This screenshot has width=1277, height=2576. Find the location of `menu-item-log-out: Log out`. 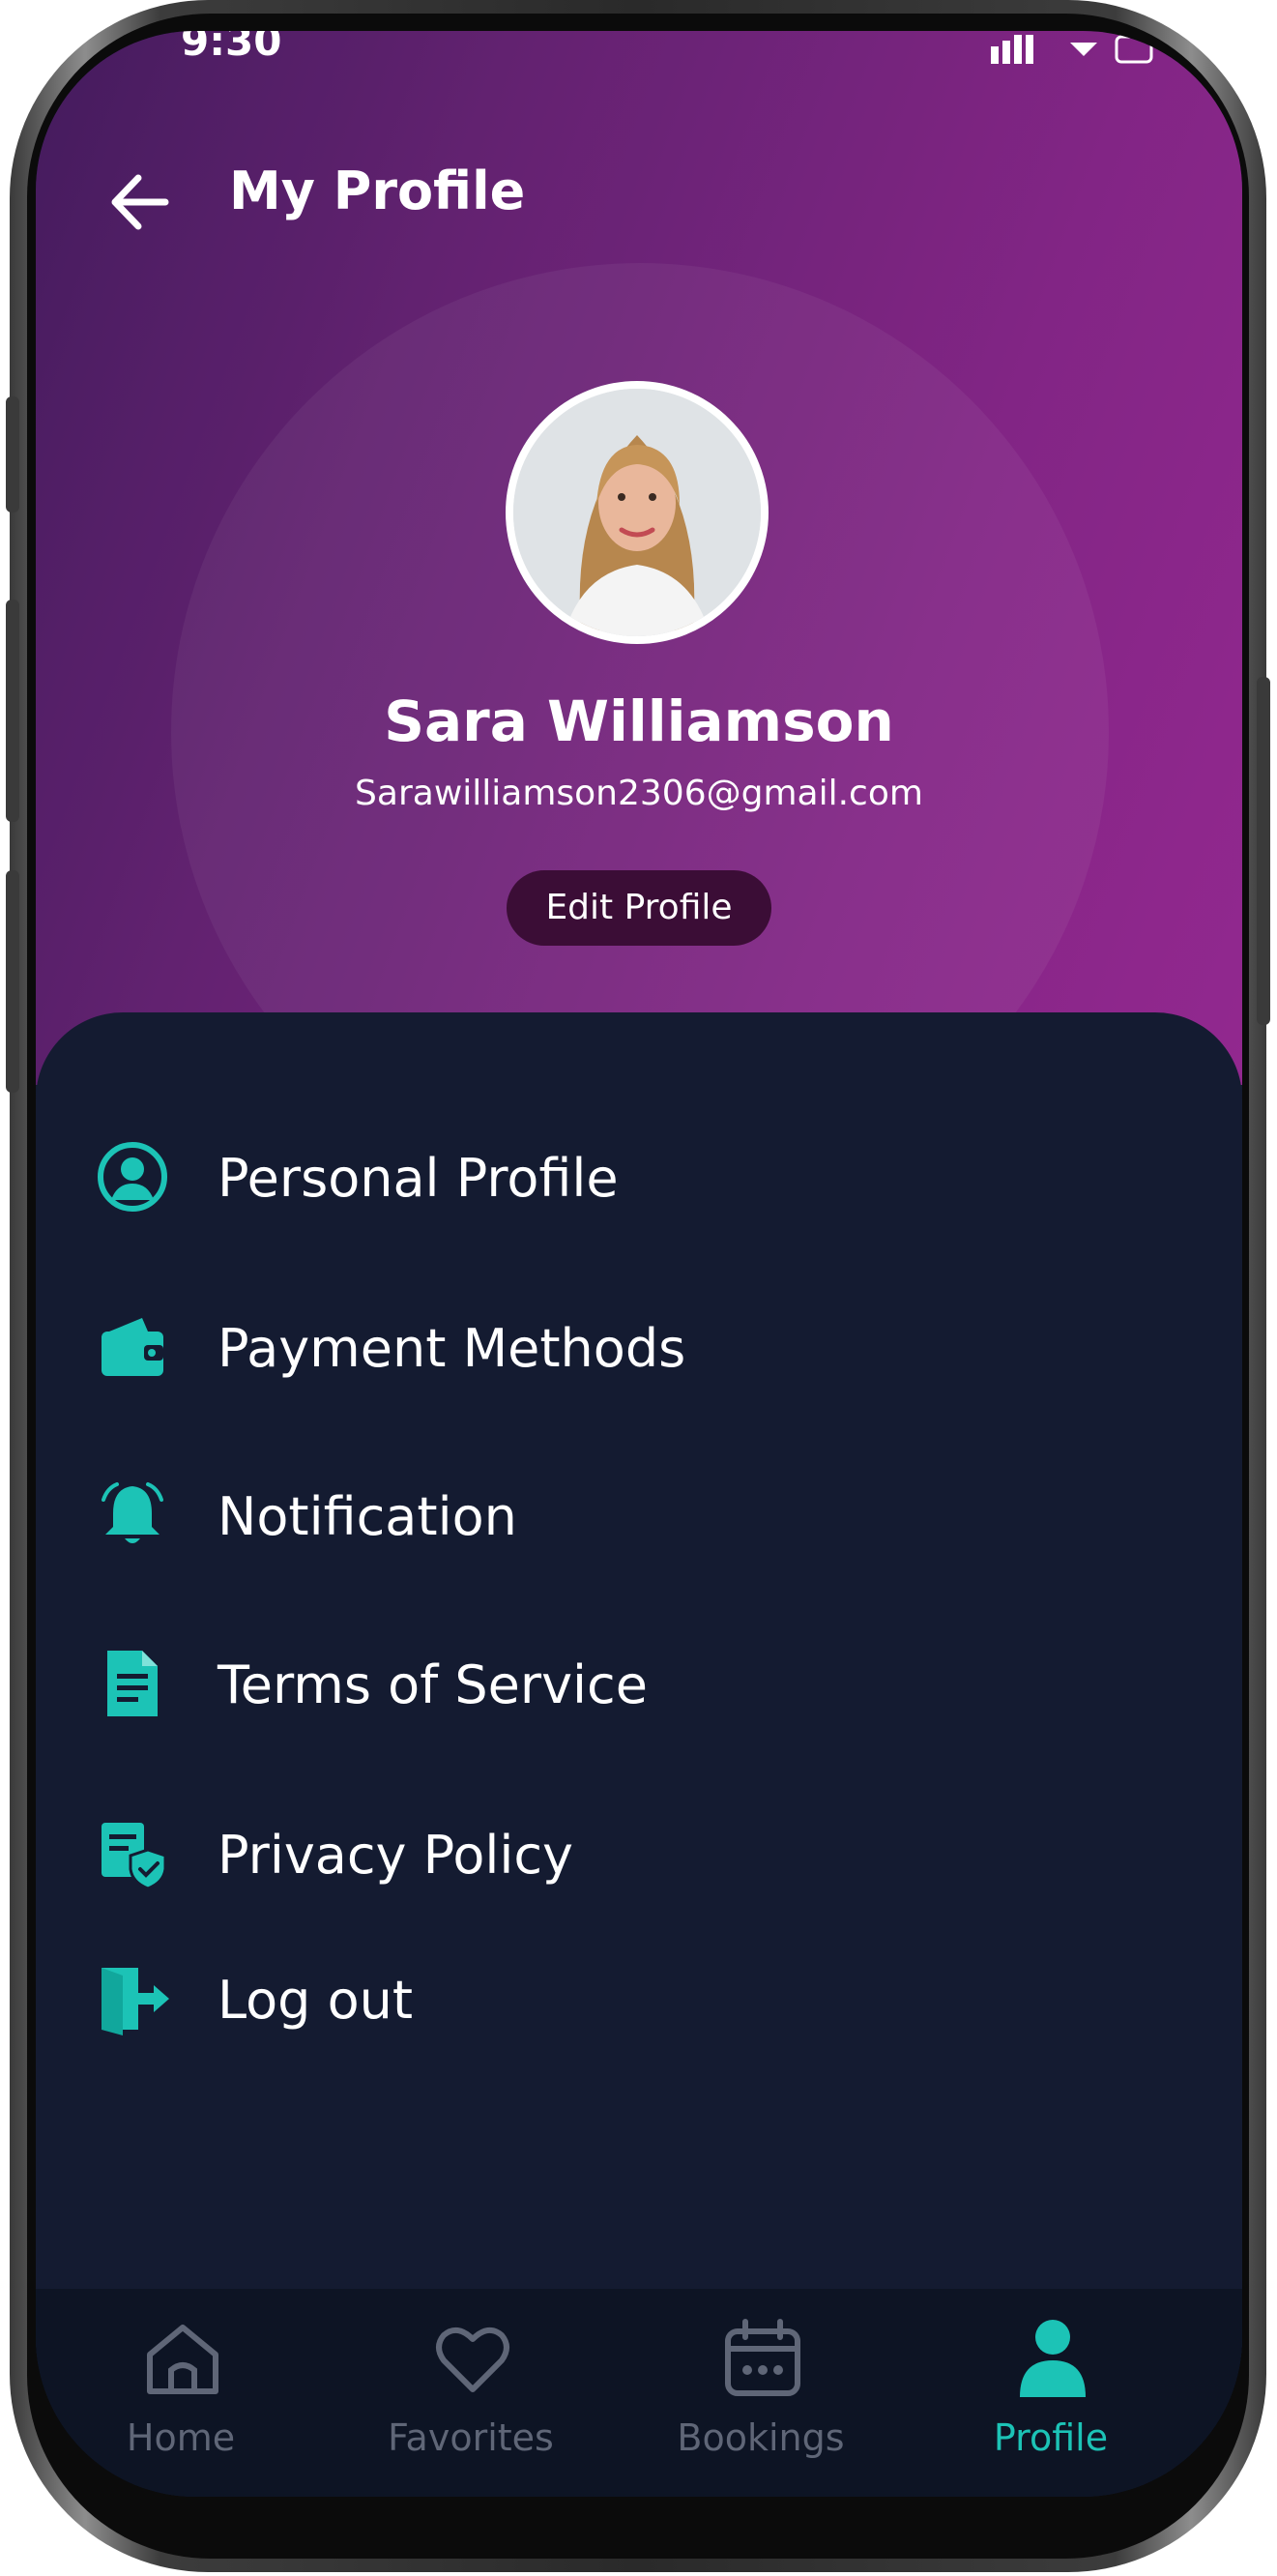

menu-item-log-out: Log out is located at coordinates (639, 1999).